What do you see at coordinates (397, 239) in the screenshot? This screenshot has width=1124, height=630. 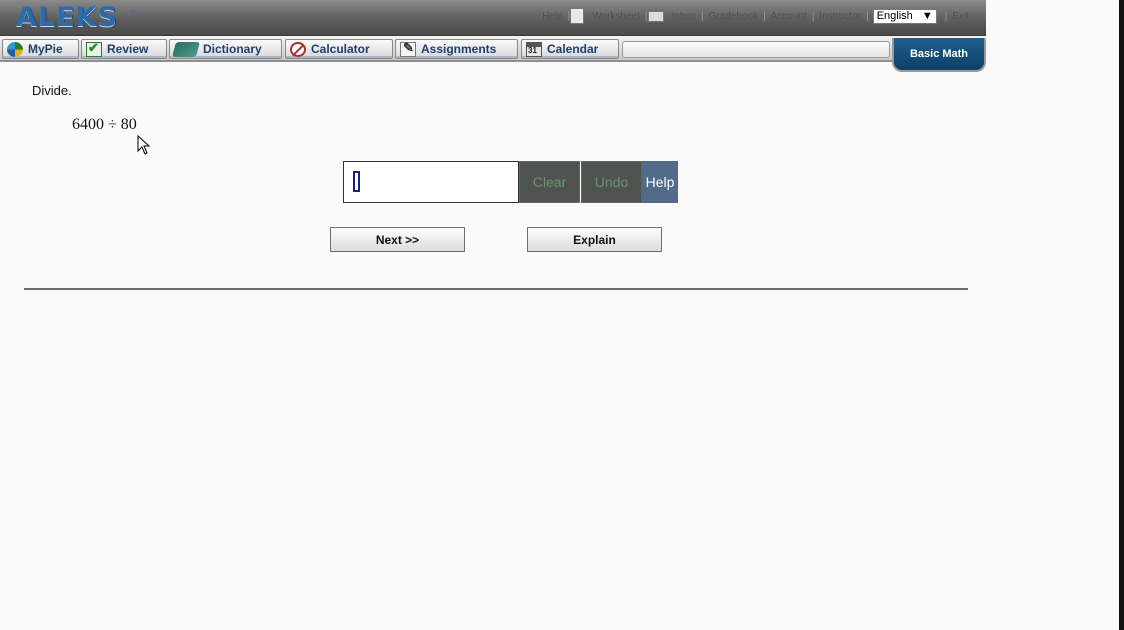 I see `next-button: Next >>` at bounding box center [397, 239].